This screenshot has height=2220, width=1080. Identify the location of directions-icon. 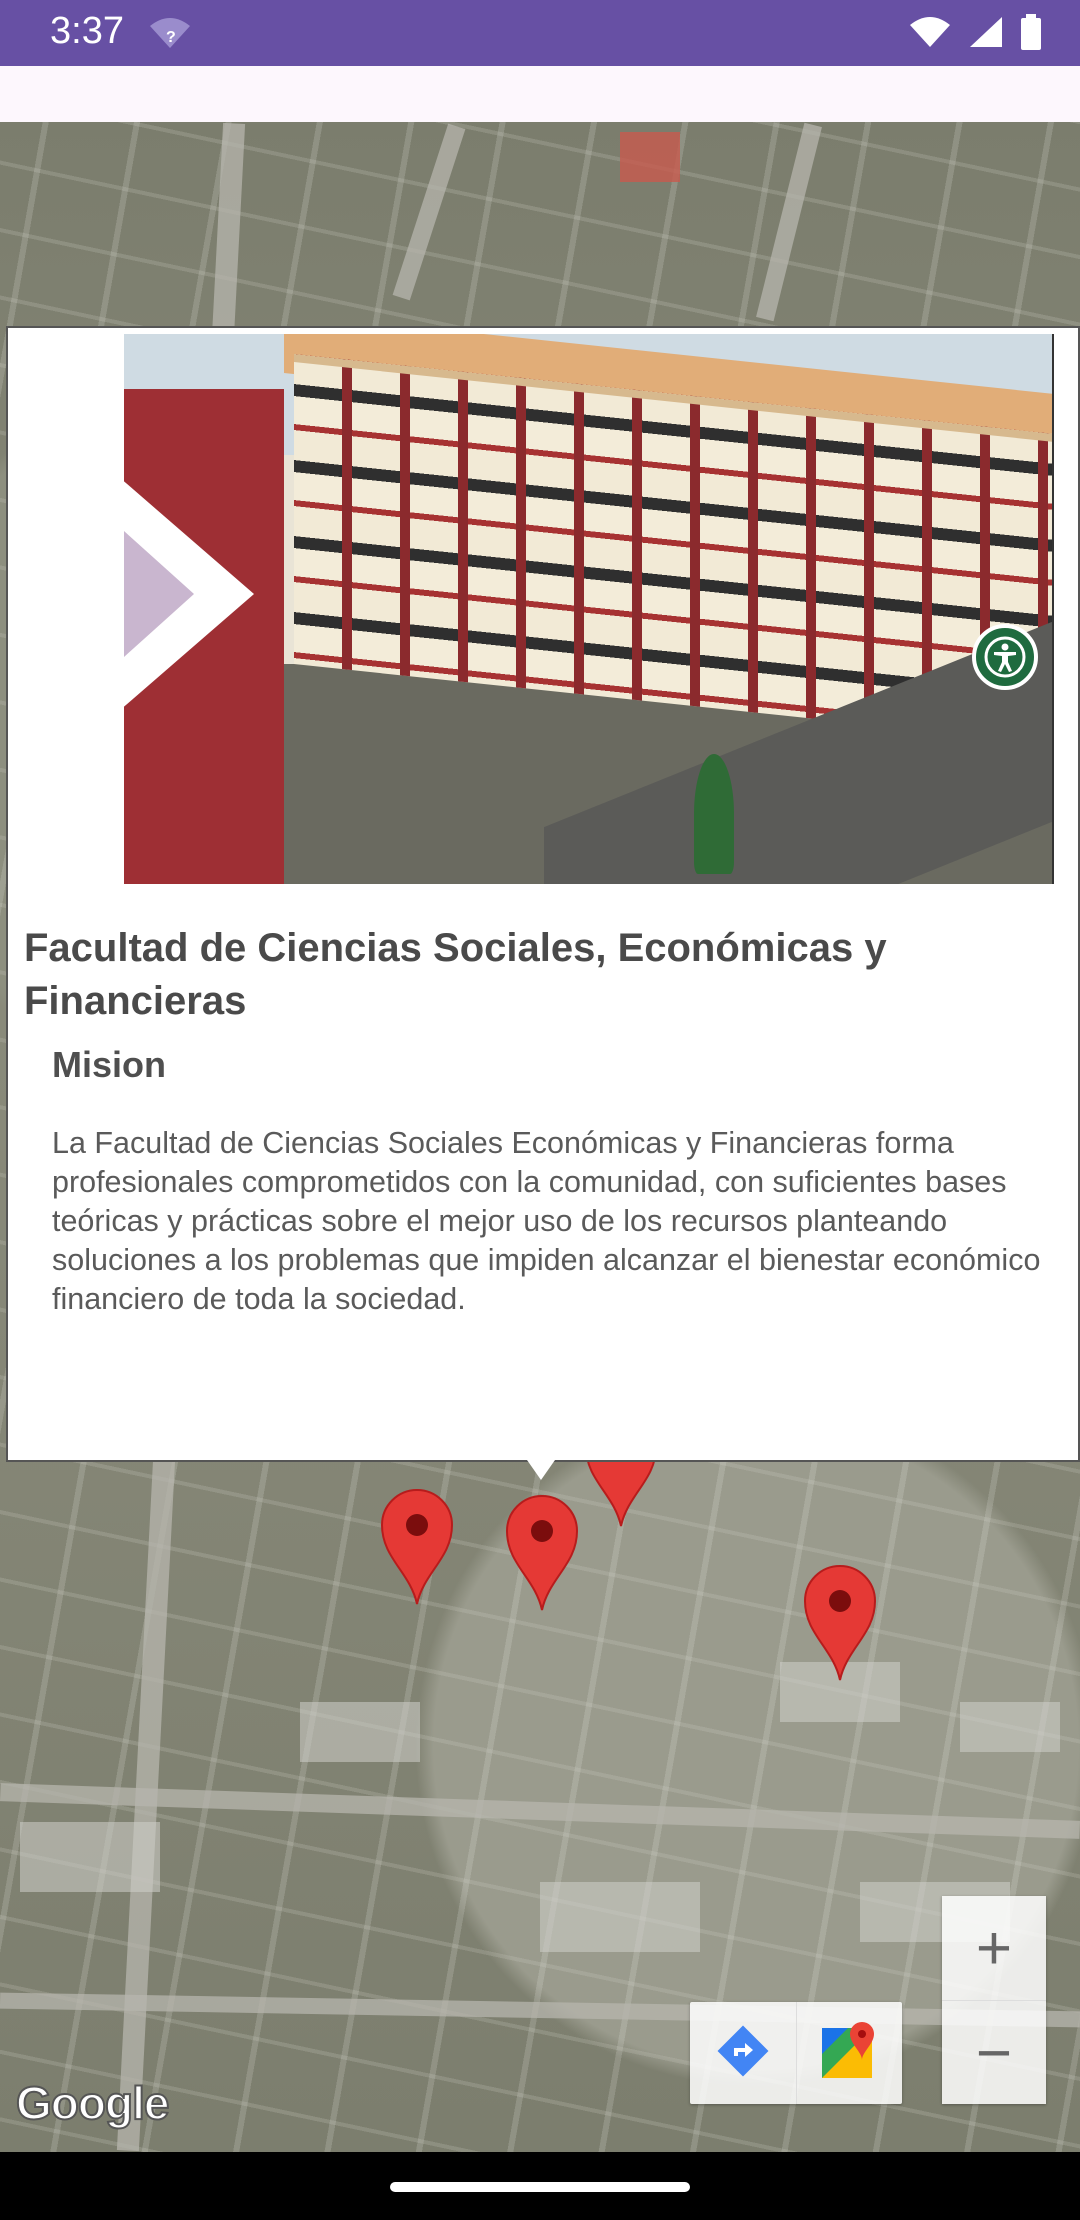
(743, 2053).